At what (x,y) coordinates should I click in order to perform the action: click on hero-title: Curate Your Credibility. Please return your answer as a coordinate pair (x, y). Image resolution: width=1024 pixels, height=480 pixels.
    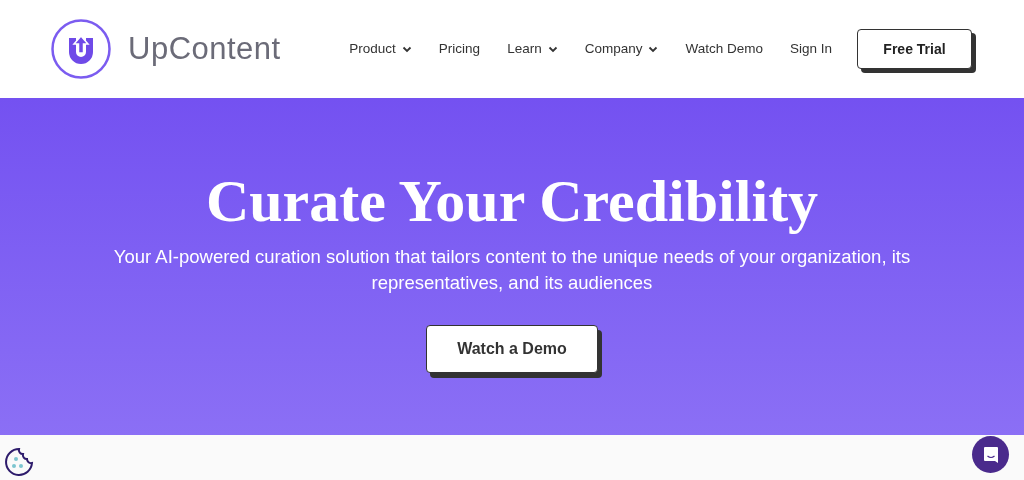
    Looking at the image, I should click on (512, 201).